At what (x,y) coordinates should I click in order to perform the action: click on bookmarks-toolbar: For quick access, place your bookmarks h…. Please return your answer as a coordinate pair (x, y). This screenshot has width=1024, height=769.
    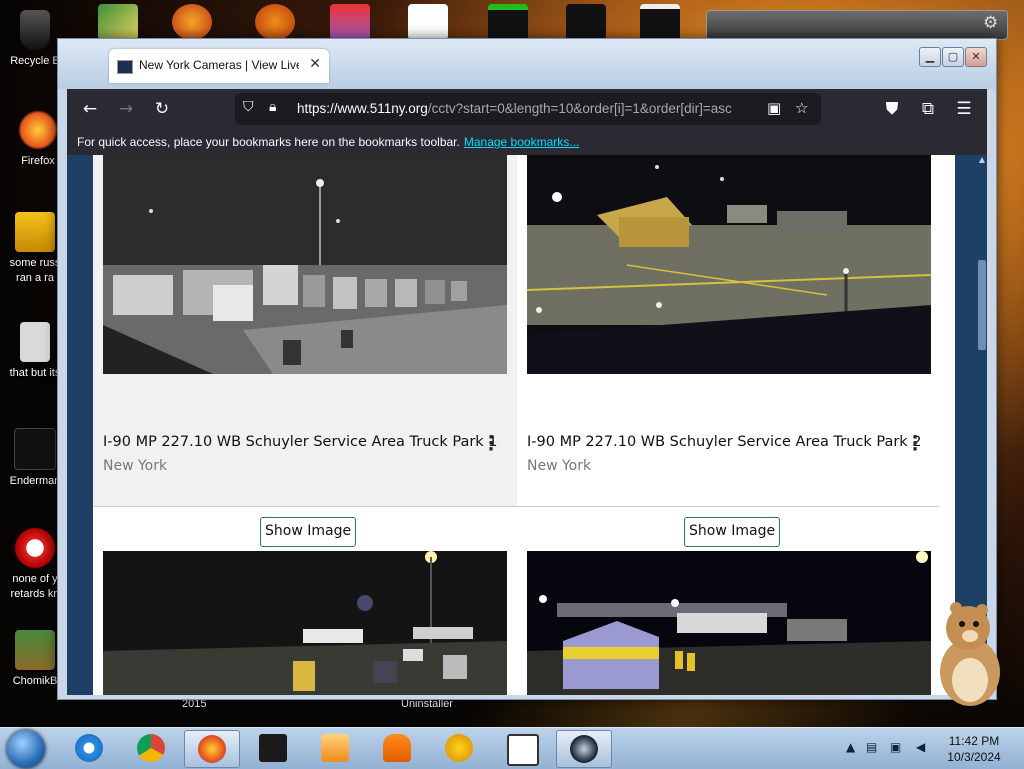
    Looking at the image, I should click on (527, 142).